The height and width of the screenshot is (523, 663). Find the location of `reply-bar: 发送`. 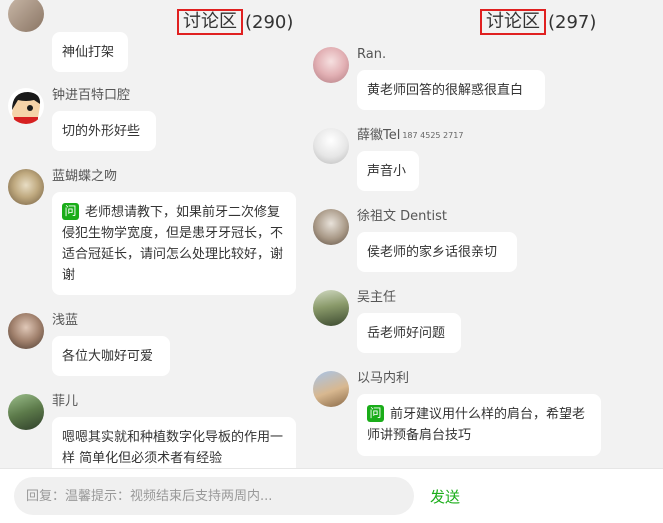

reply-bar: 发送 is located at coordinates (331, 495).